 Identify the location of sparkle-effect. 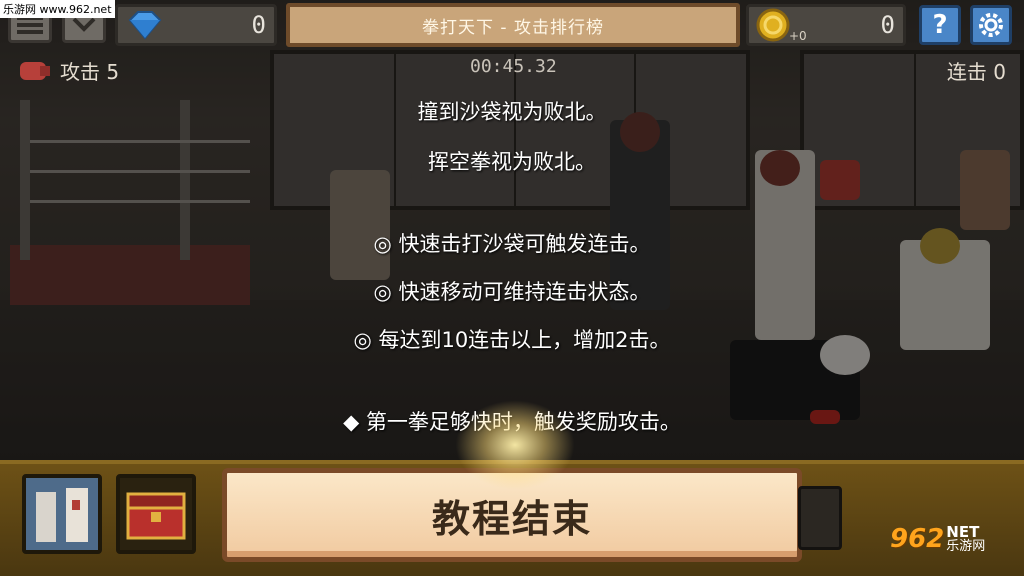
(515, 445).